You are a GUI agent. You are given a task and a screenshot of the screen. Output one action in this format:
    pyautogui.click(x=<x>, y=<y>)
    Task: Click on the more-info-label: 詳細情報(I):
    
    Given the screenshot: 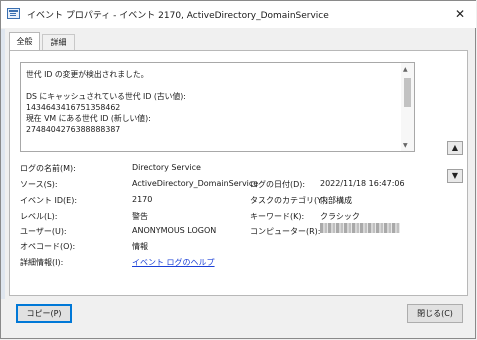 What is the action you would take?
    pyautogui.click(x=42, y=262)
    